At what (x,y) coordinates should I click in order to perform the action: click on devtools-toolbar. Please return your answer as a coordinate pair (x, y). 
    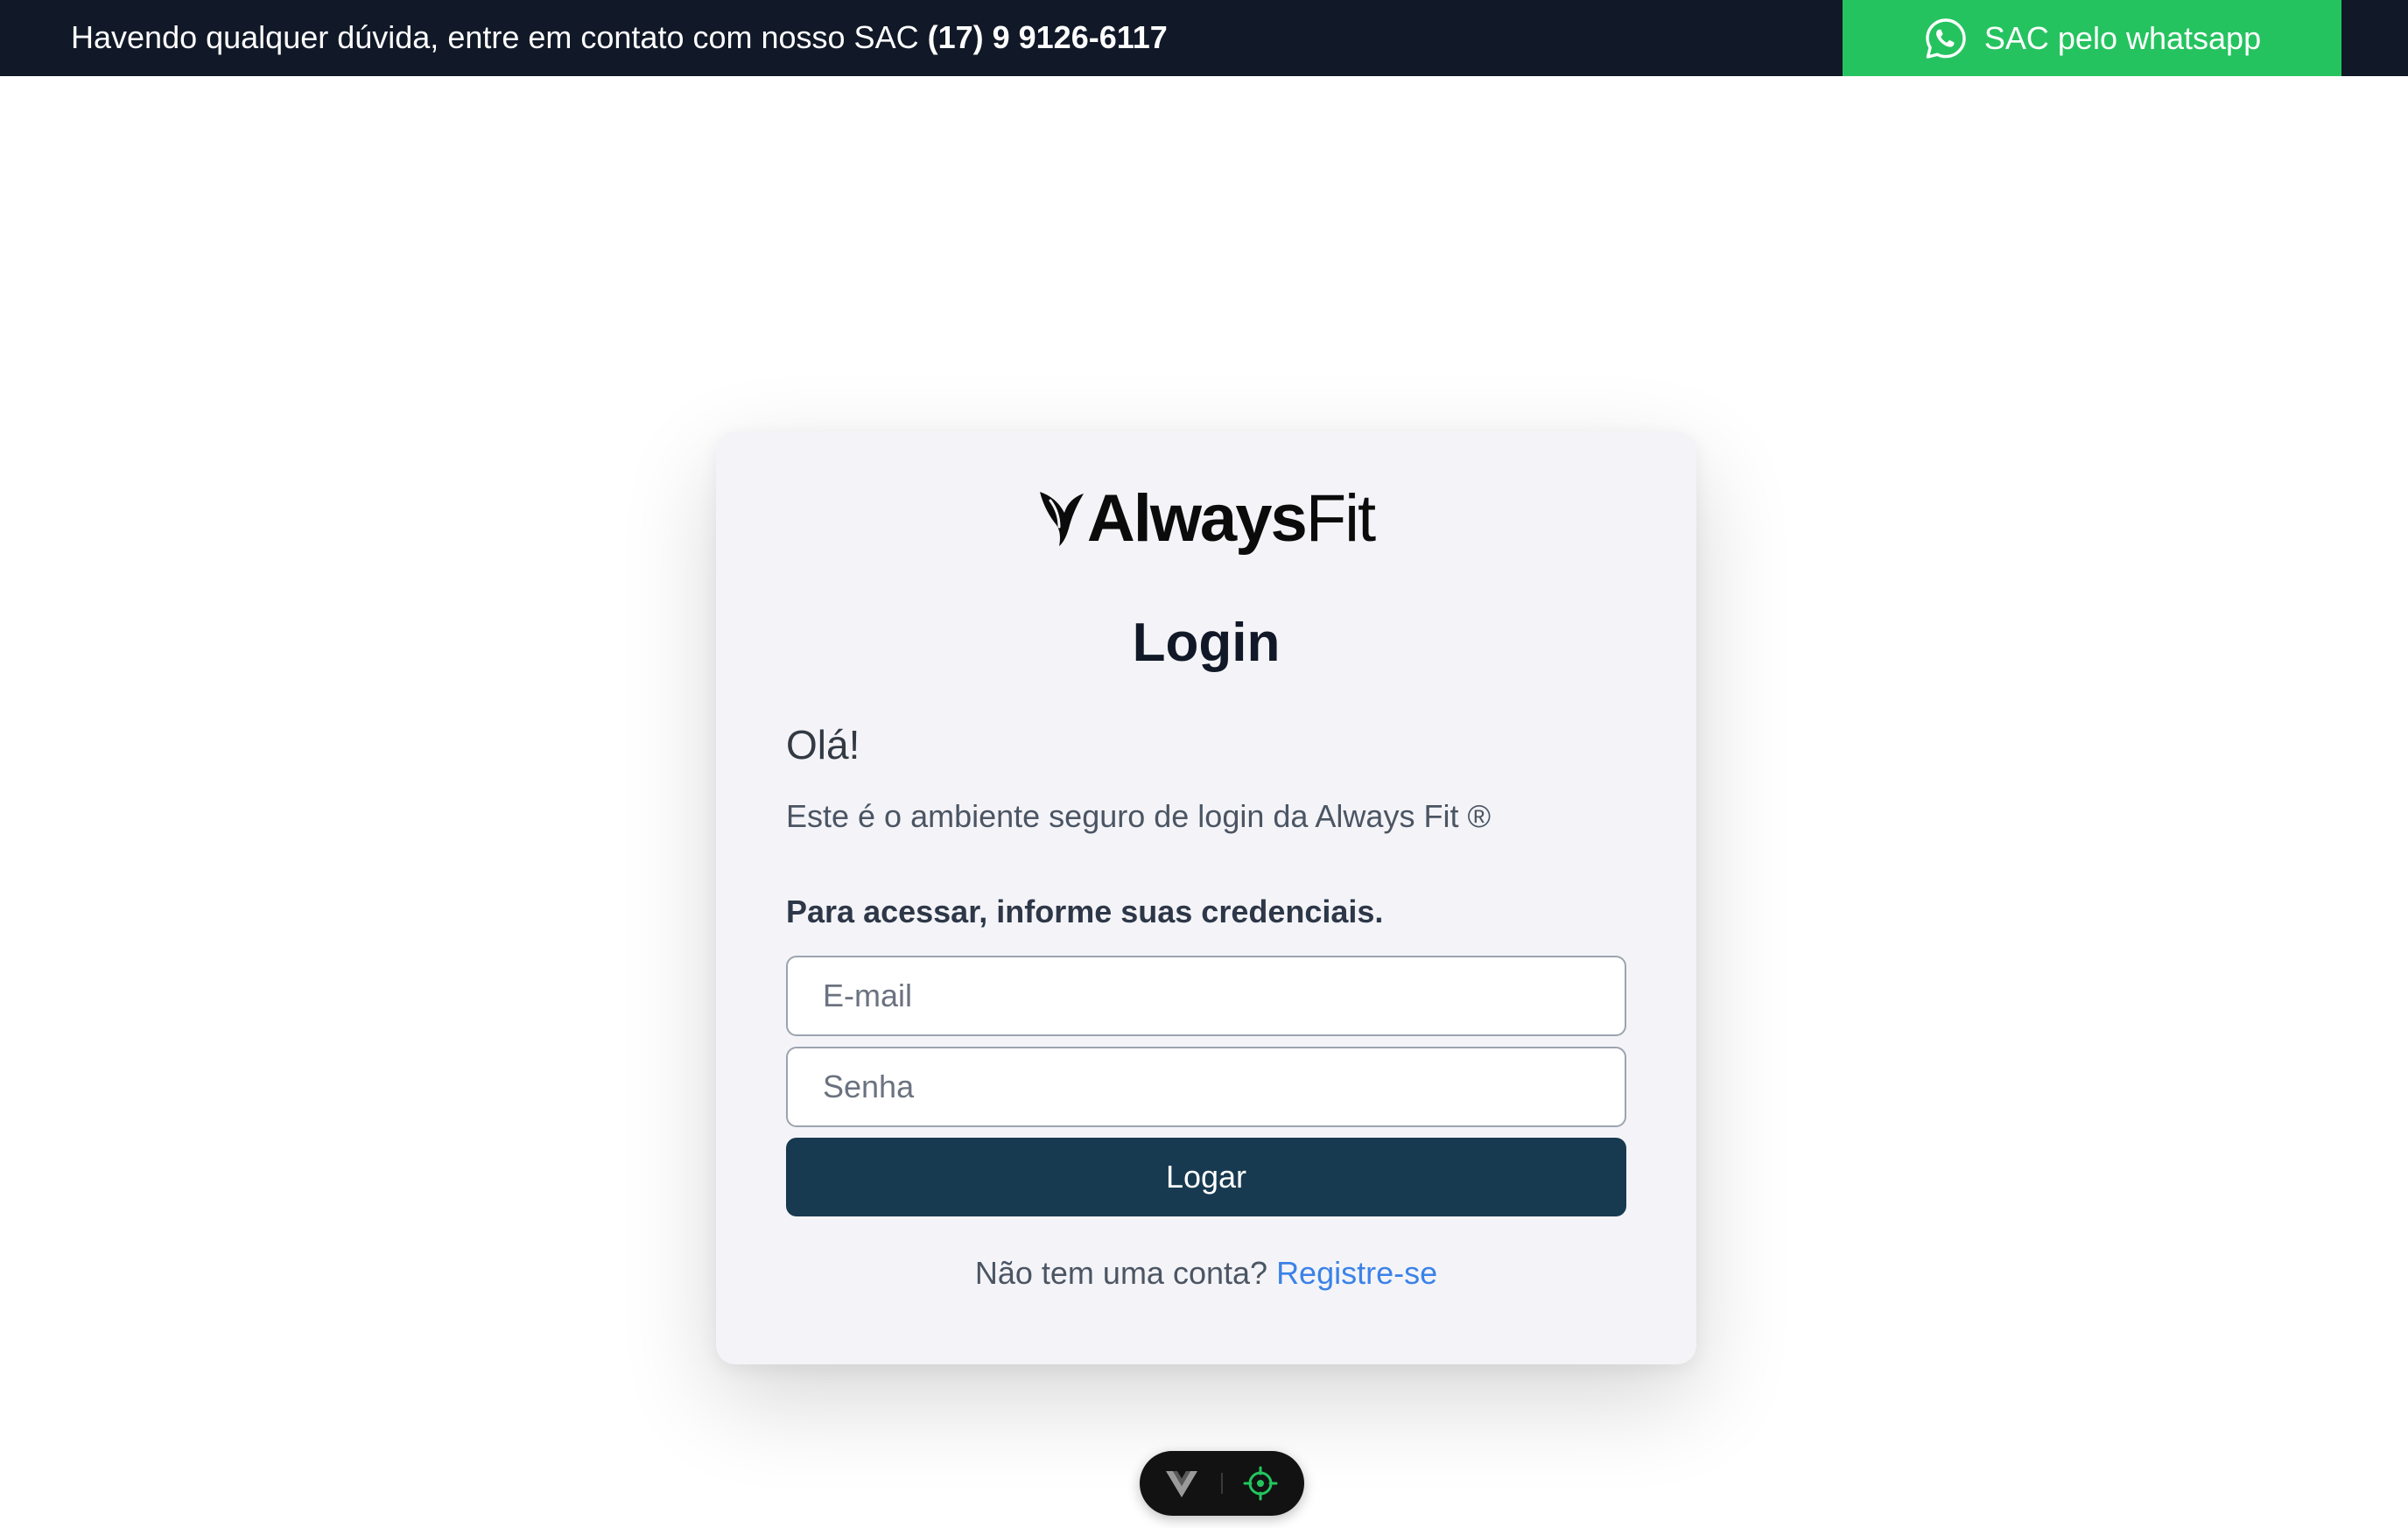
    Looking at the image, I should click on (1222, 1483).